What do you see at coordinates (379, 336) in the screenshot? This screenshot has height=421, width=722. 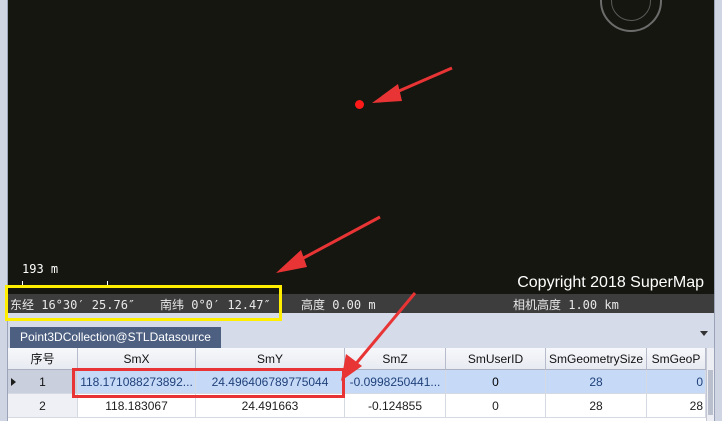 I see `annotation-arrow-table` at bounding box center [379, 336].